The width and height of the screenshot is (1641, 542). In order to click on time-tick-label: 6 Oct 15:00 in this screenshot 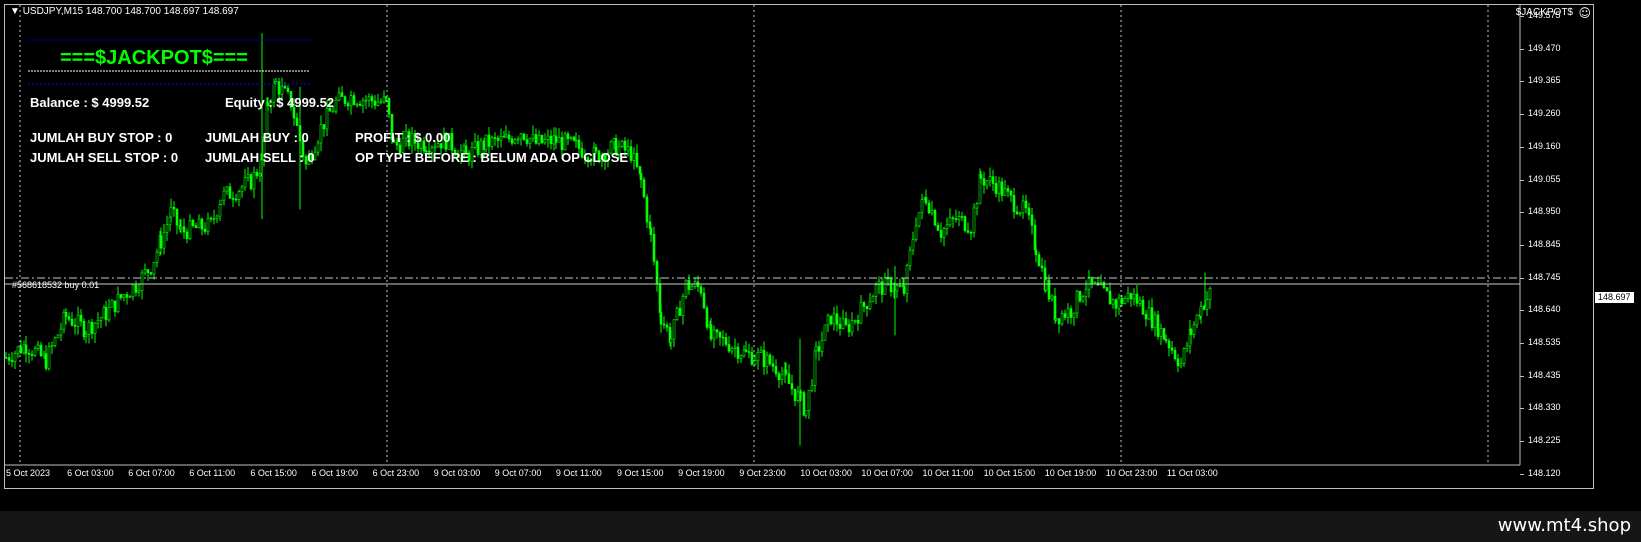, I will do `click(273, 473)`.